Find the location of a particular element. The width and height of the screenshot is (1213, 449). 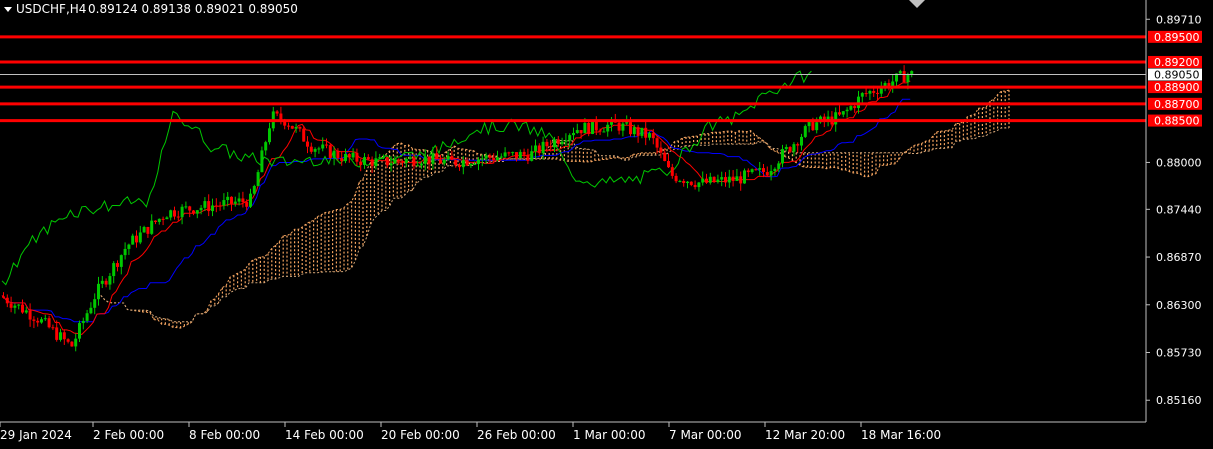

x-tick-label: 2 Feb 00:00 is located at coordinates (128, 435).